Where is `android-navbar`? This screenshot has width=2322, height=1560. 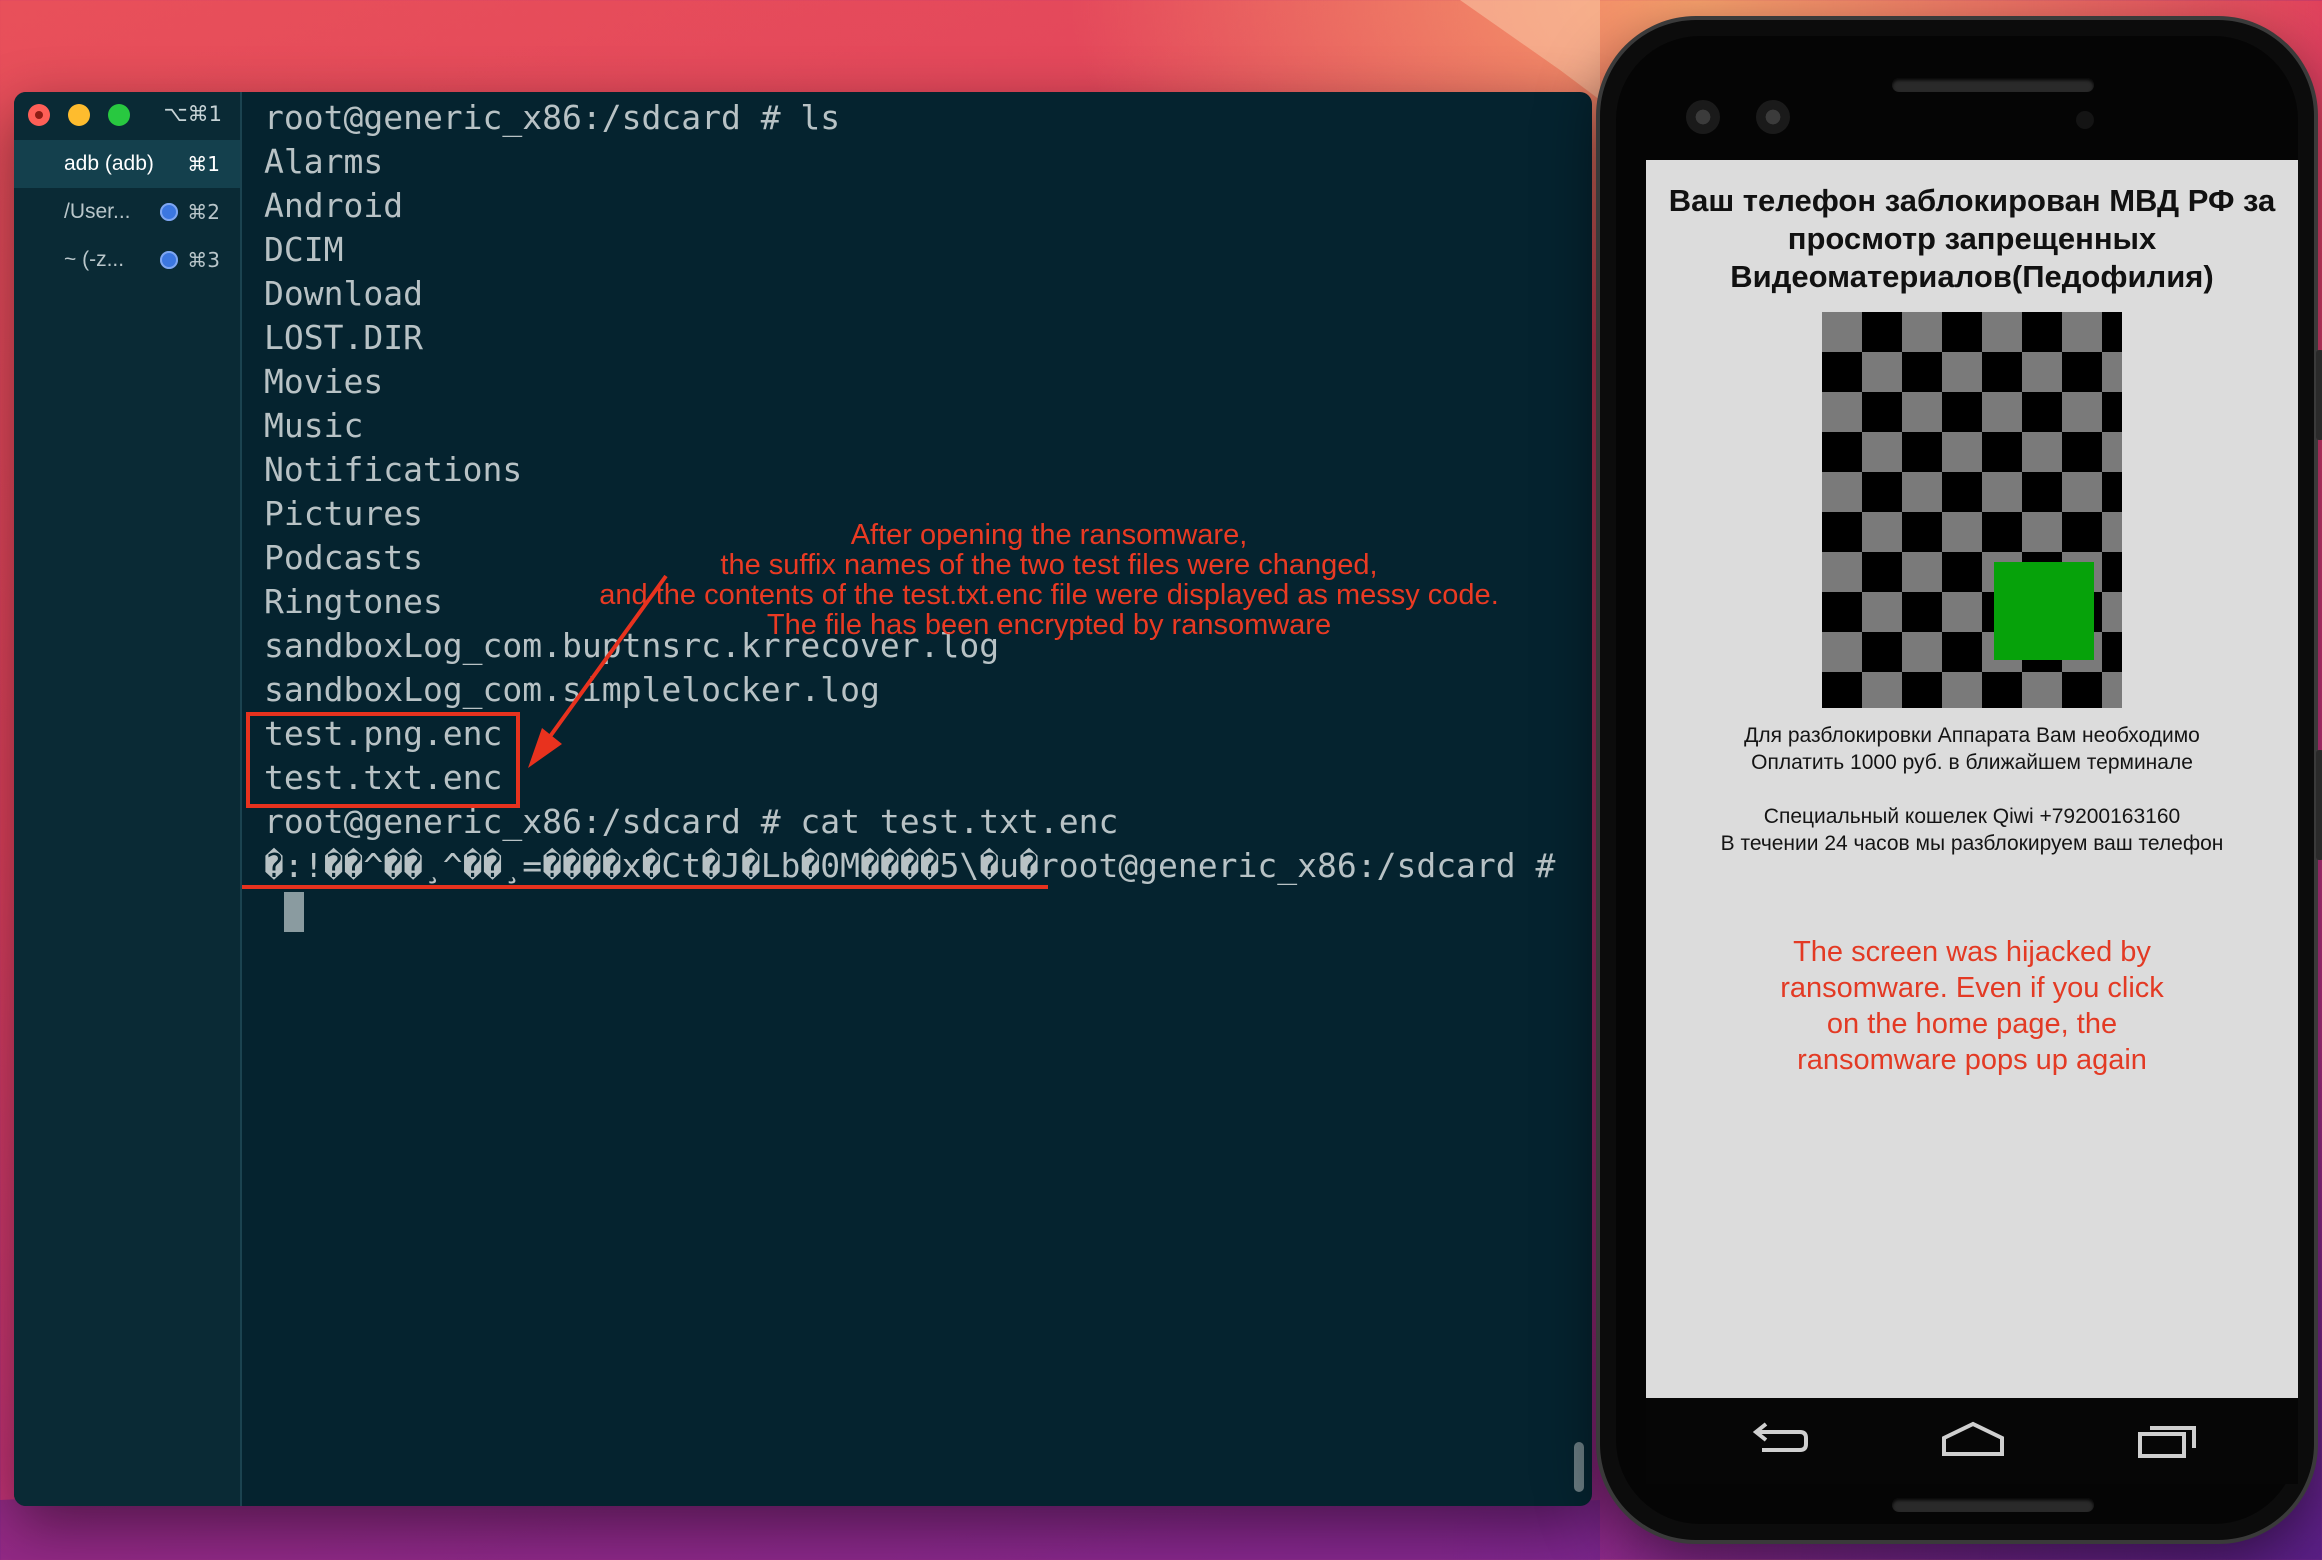
android-navbar is located at coordinates (1972, 1441).